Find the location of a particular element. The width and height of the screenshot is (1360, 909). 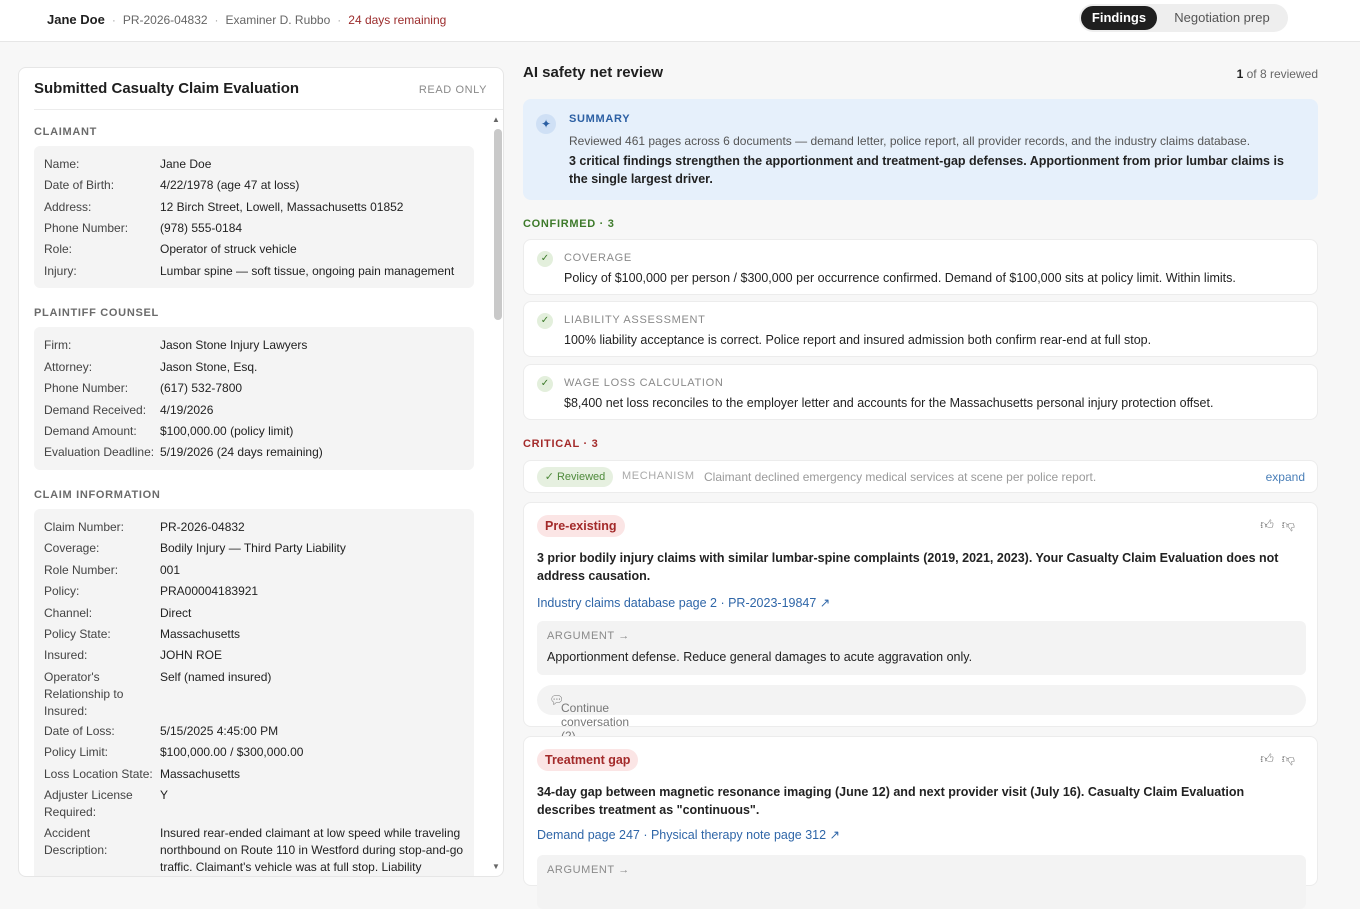

review-progress: 1 of 8 reviewed is located at coordinates (1277, 74).